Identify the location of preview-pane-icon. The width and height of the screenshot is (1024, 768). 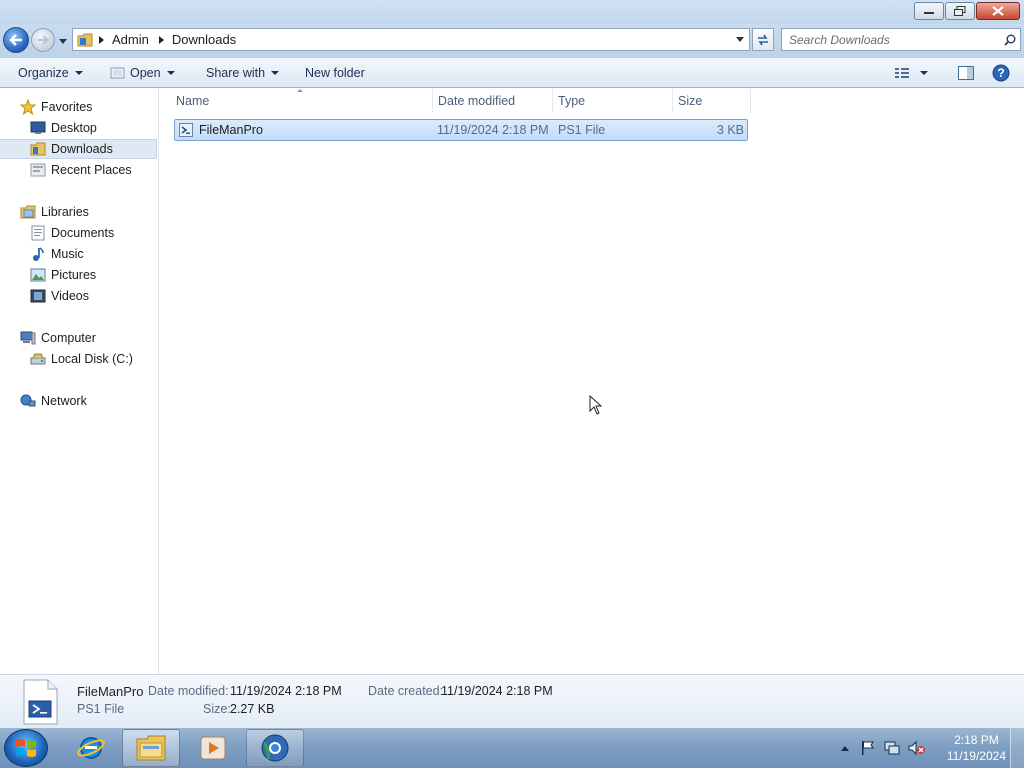
(966, 72).